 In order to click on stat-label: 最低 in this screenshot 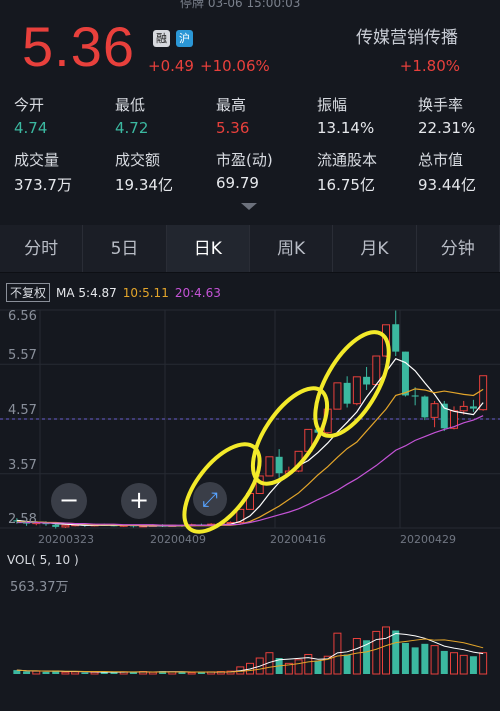, I will do `click(130, 105)`.